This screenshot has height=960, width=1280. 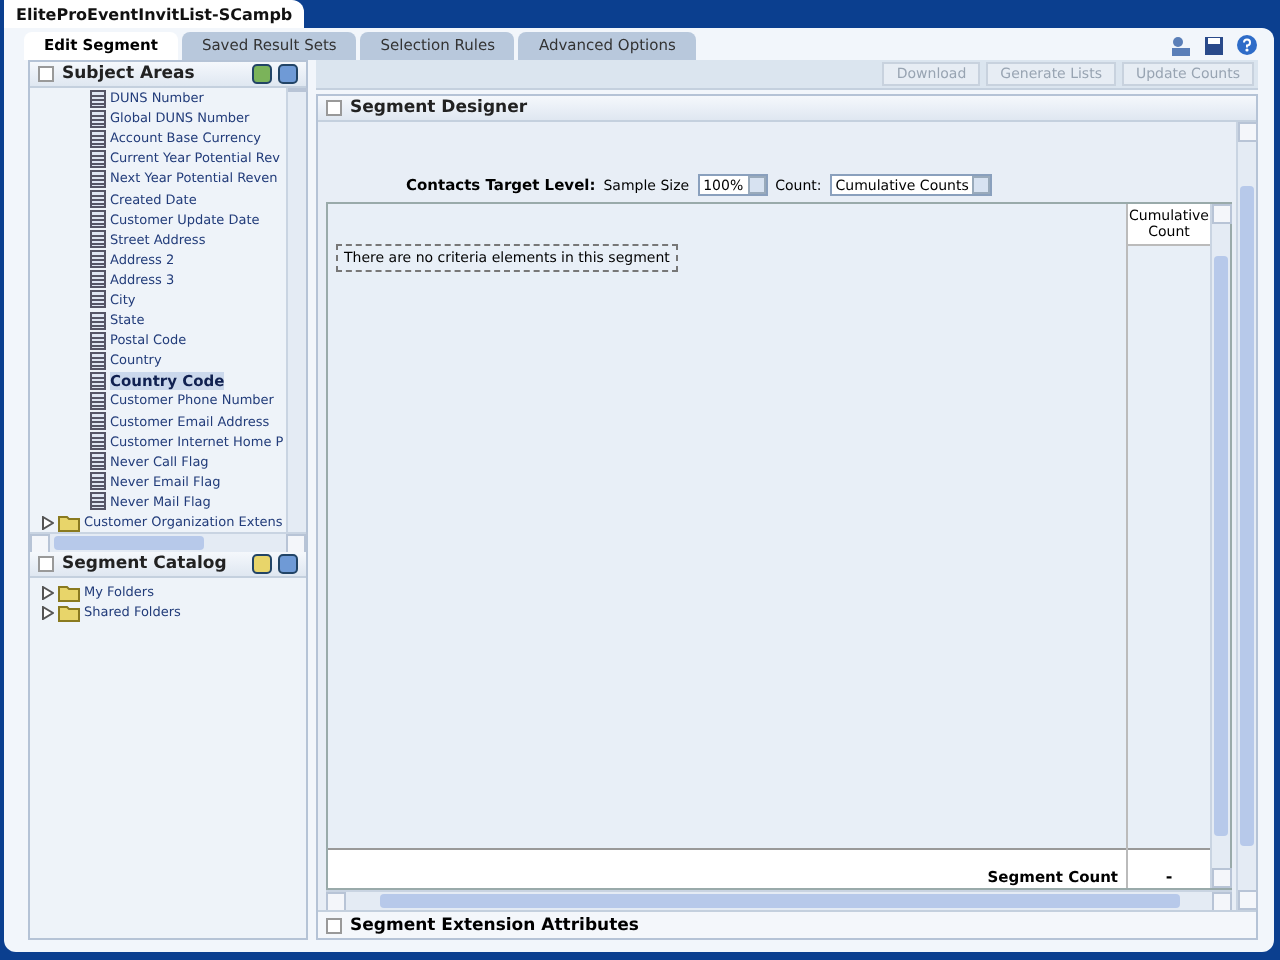 What do you see at coordinates (494, 925) in the screenshot?
I see `panel-title: Segment Extension Attributes` at bounding box center [494, 925].